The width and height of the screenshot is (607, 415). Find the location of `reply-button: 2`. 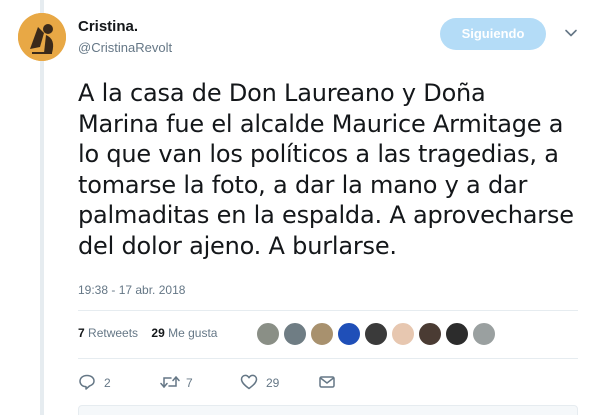

reply-button: 2 is located at coordinates (98, 382).